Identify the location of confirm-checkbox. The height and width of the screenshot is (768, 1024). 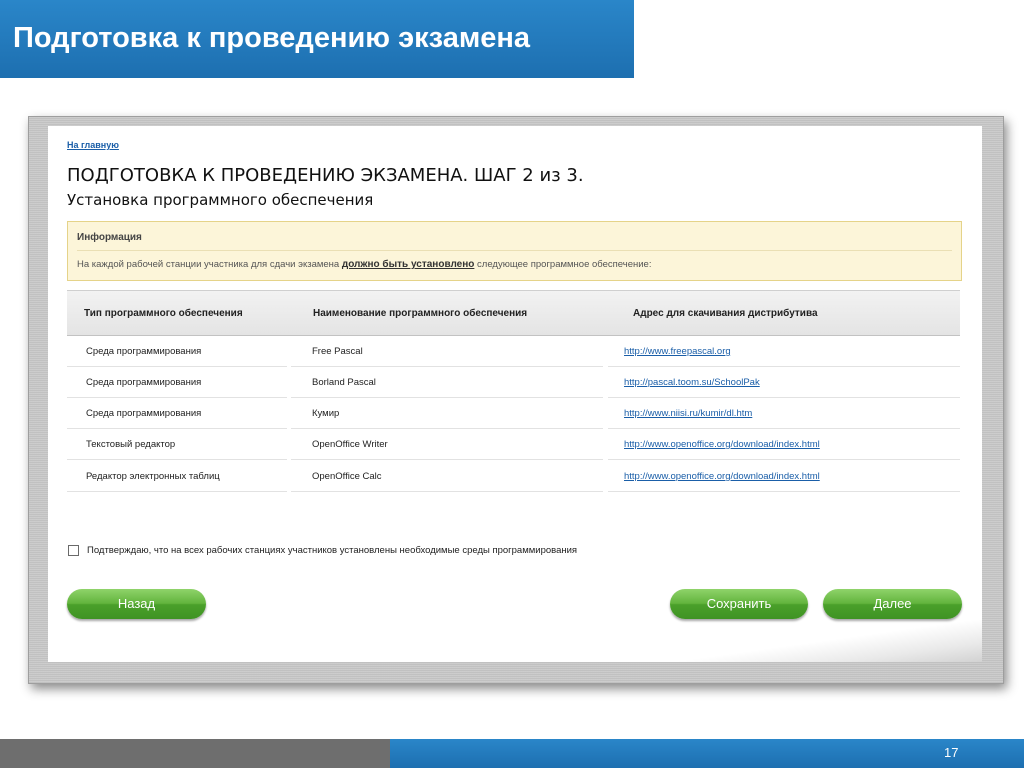
(73, 550).